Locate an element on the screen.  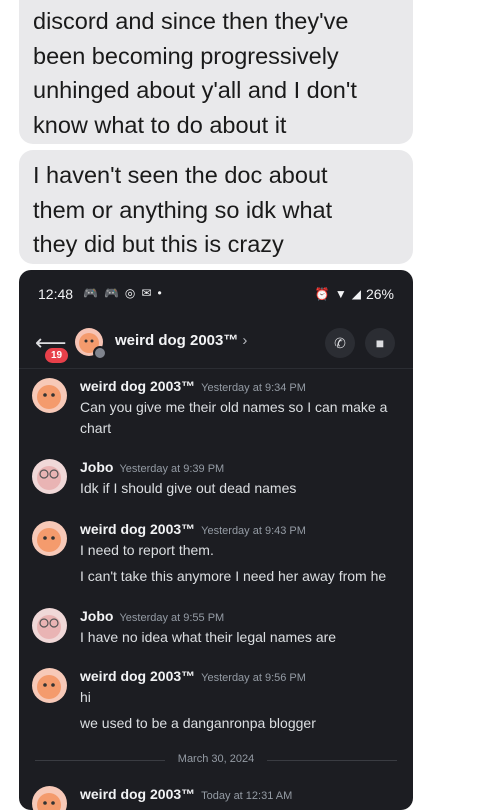
dm-header: ⟵ 19 weird dog 2003™ › ✆ ■ is located at coordinates (216, 343).